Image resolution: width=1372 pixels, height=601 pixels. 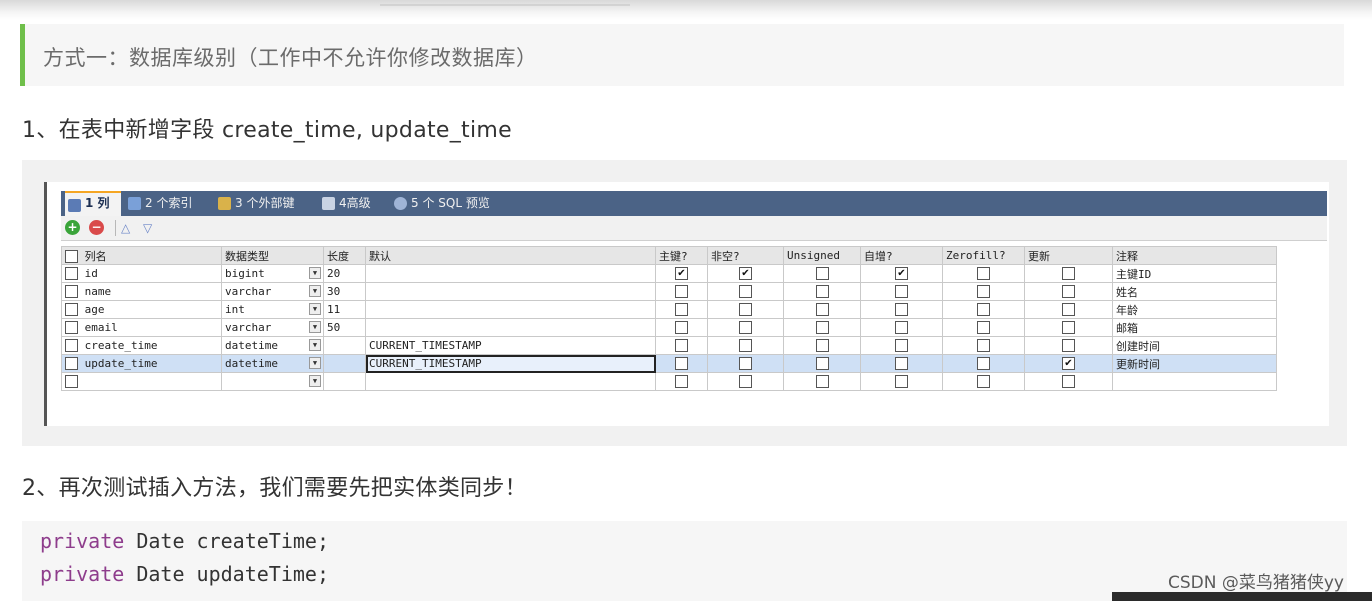 What do you see at coordinates (1194, 345) in the screenshot?
I see `comment-cell: 创建时间` at bounding box center [1194, 345].